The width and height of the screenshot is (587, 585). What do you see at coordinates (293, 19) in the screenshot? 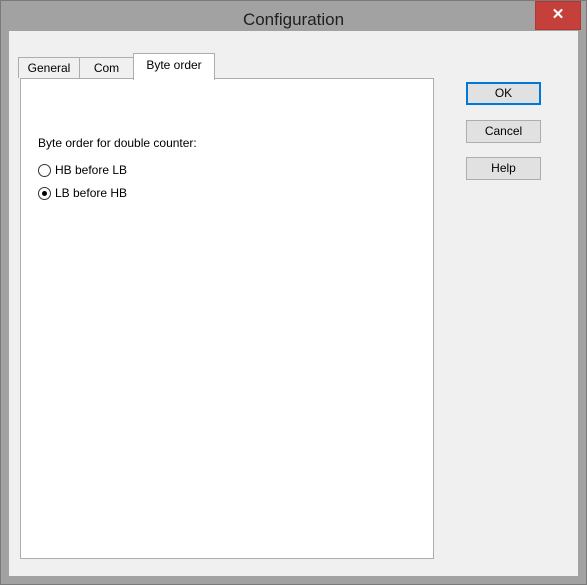
I see `window-title: Configuration` at bounding box center [293, 19].